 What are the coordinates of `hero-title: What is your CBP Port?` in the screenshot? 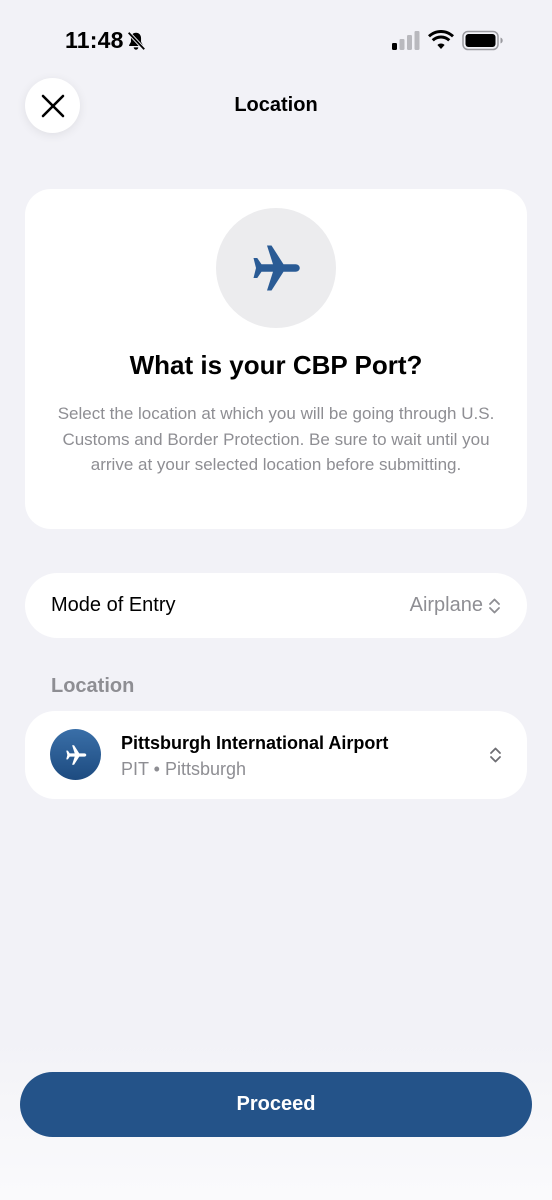 It's located at (276, 365).